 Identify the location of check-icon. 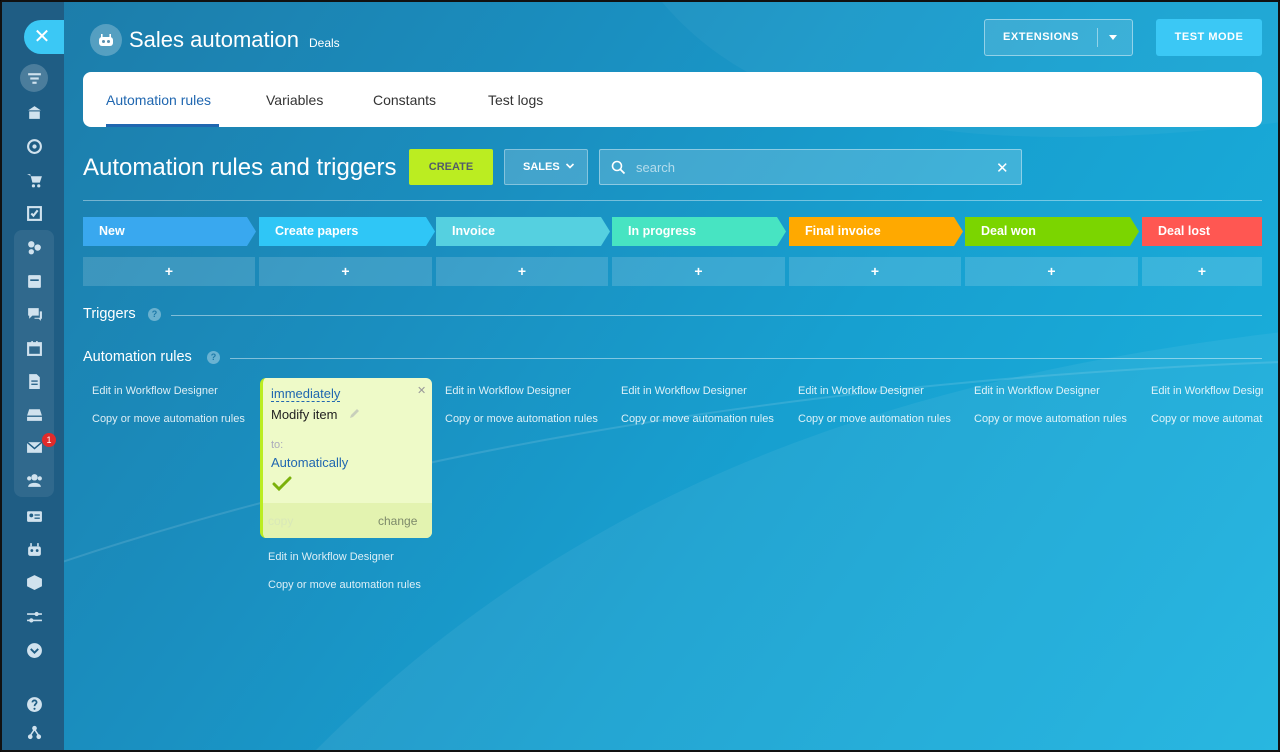
(282, 484).